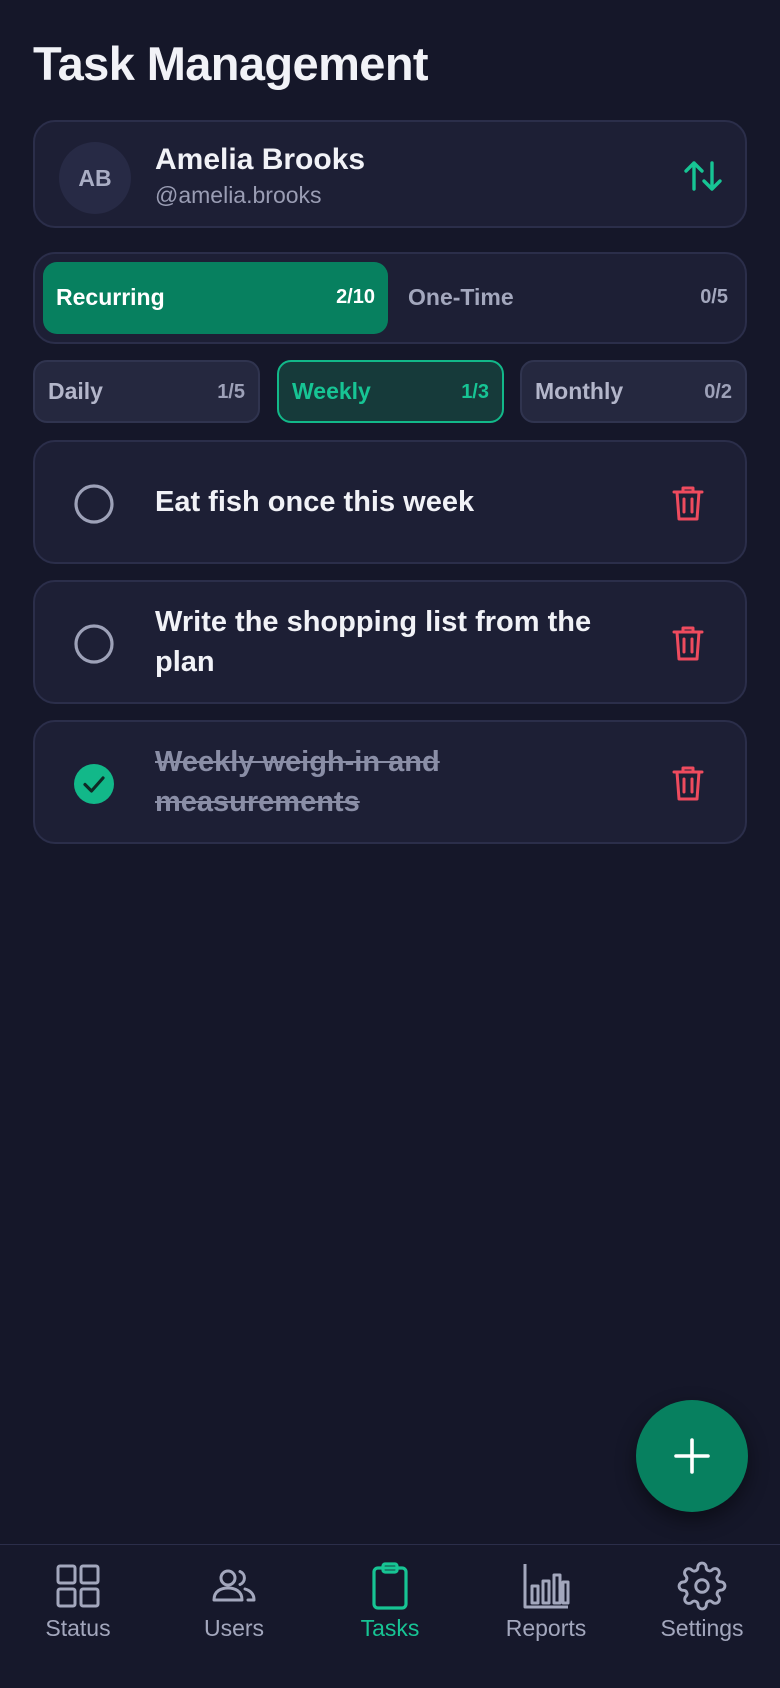  Describe the element at coordinates (297, 782) in the screenshot. I see `task-text: Weekly weigh-in and measurements` at that location.